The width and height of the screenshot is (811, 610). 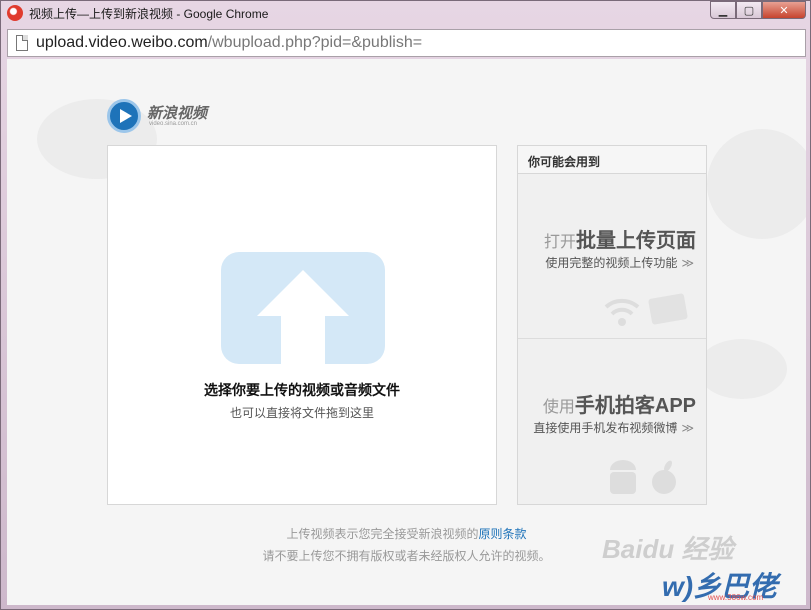 I want to click on card-title: 使用手机拍客APP, so click(x=619, y=403).